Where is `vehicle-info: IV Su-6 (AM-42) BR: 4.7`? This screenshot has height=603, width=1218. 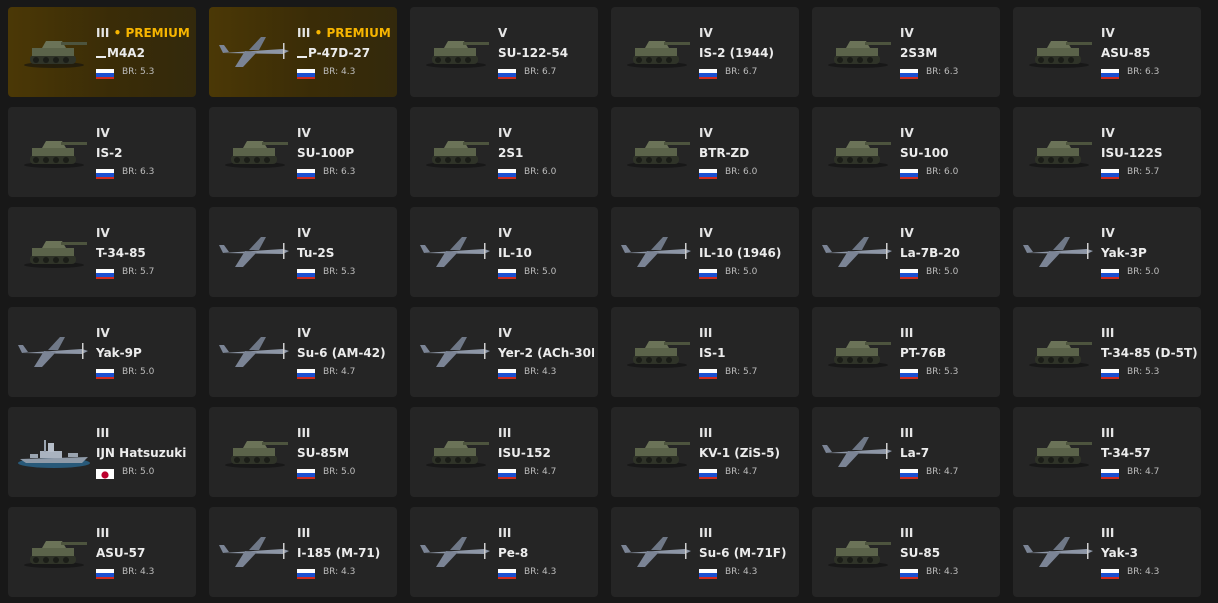
vehicle-info: IV Su-6 (AM-42) BR: 4.7 is located at coordinates (345, 352).